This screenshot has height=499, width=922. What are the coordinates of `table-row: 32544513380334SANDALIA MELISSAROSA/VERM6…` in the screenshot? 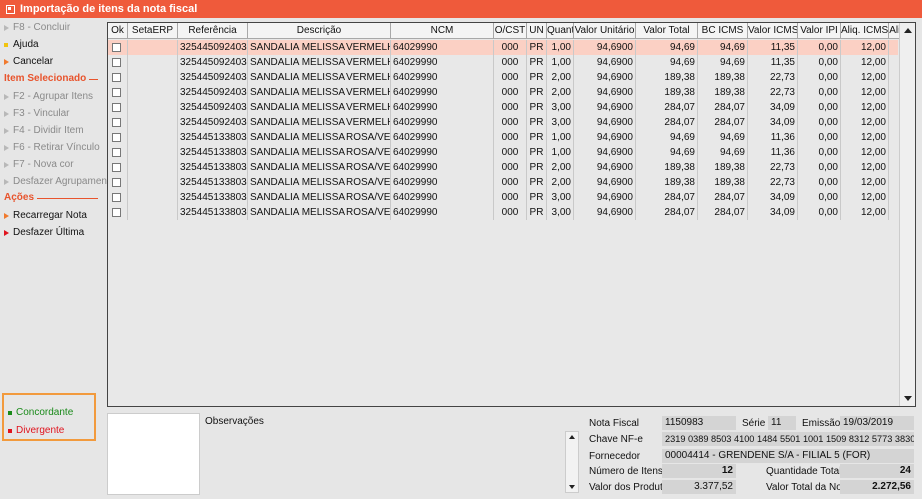 It's located at (511, 137).